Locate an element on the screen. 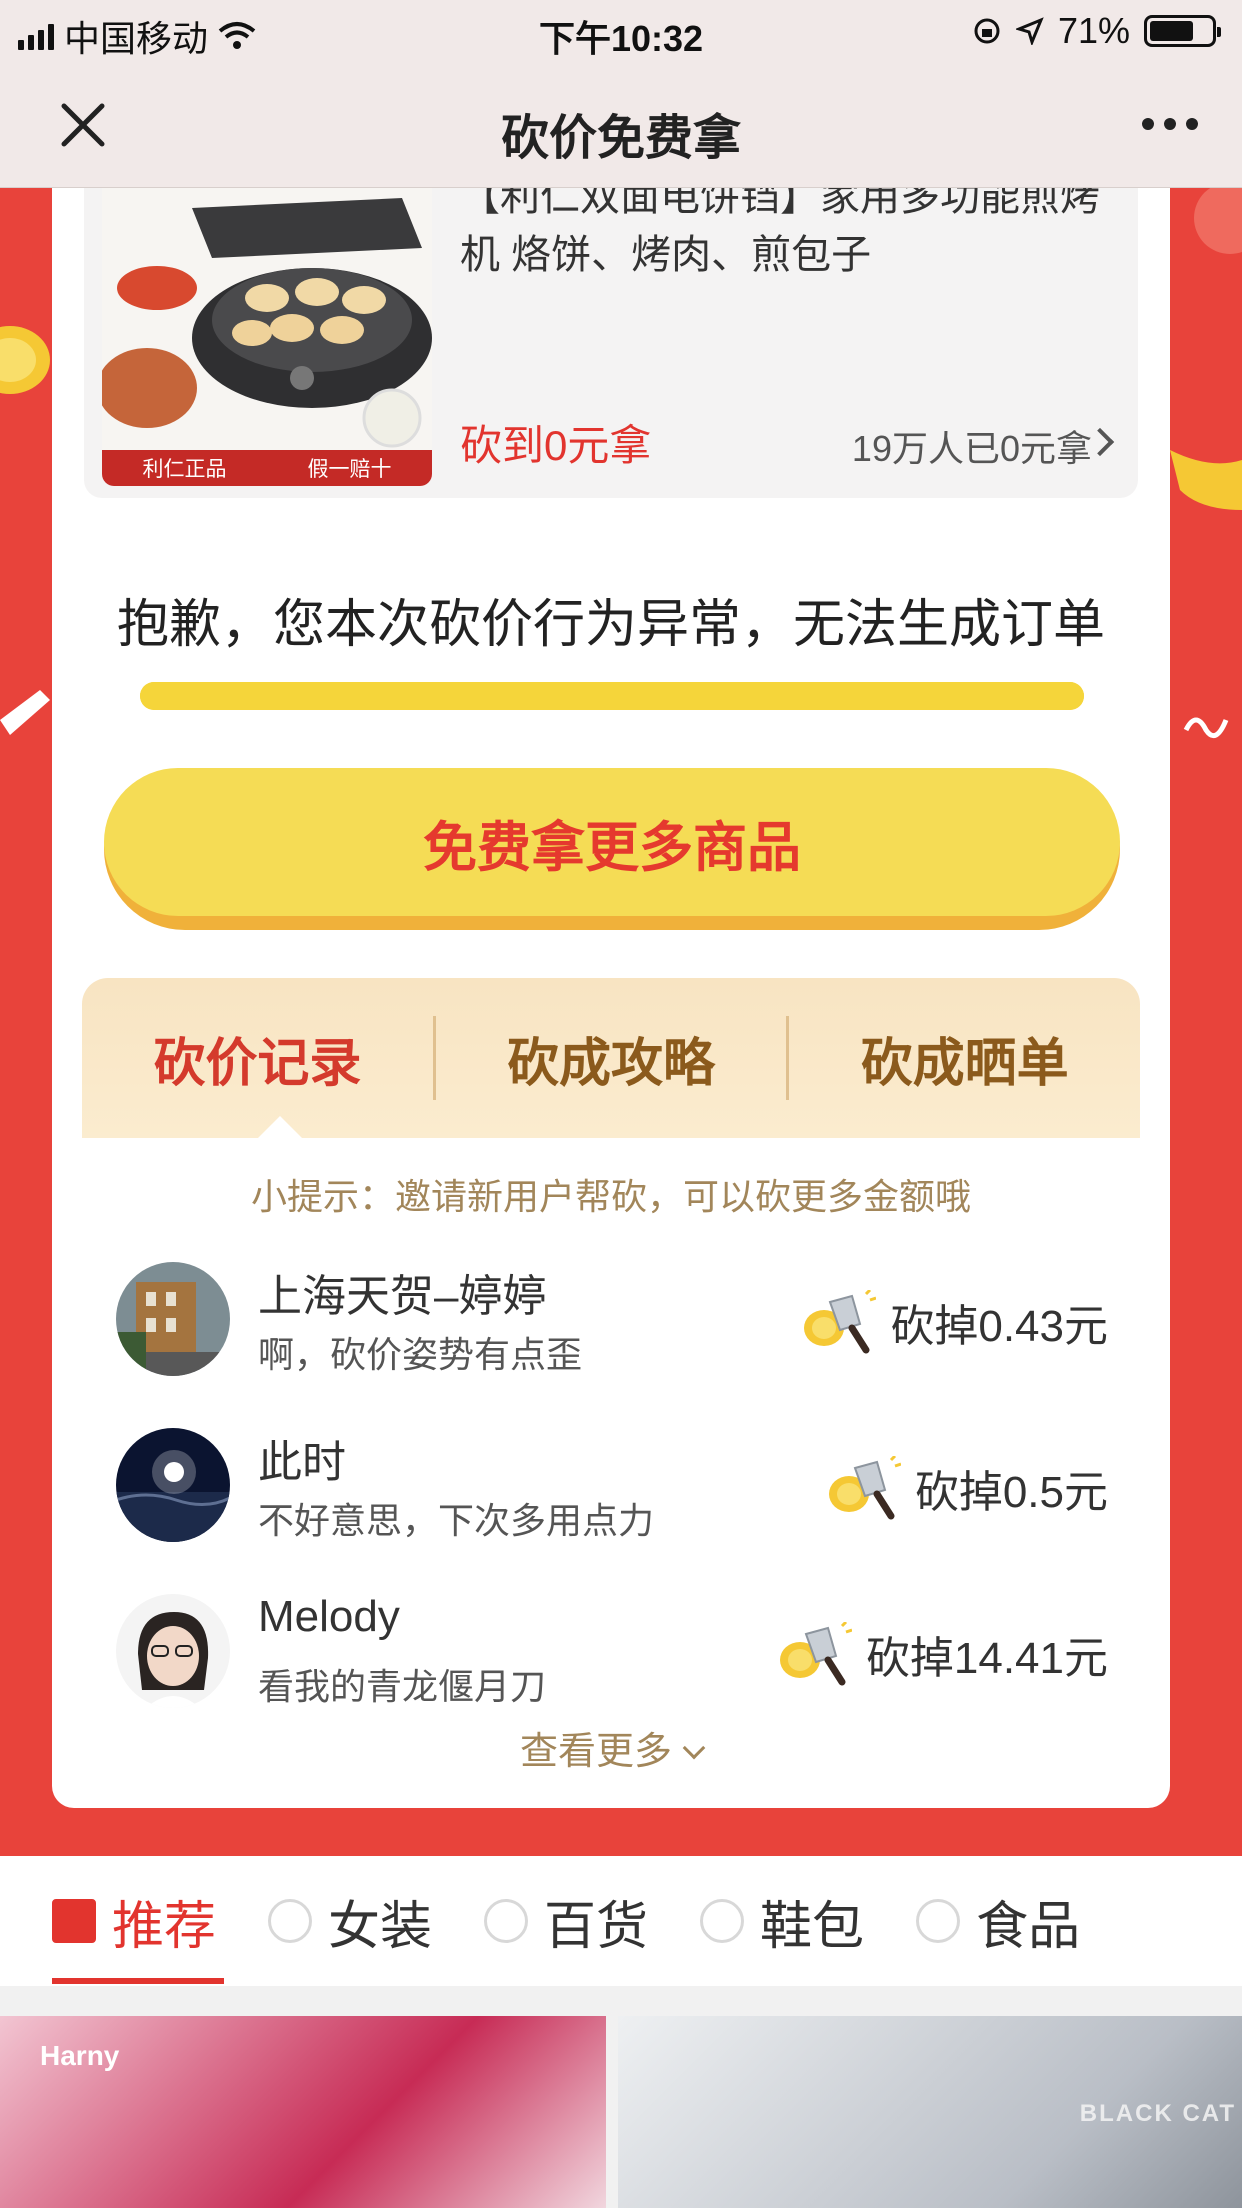 This screenshot has height=2208, width=1242. nav-bar: 砍价免费拿 is located at coordinates (621, 125).